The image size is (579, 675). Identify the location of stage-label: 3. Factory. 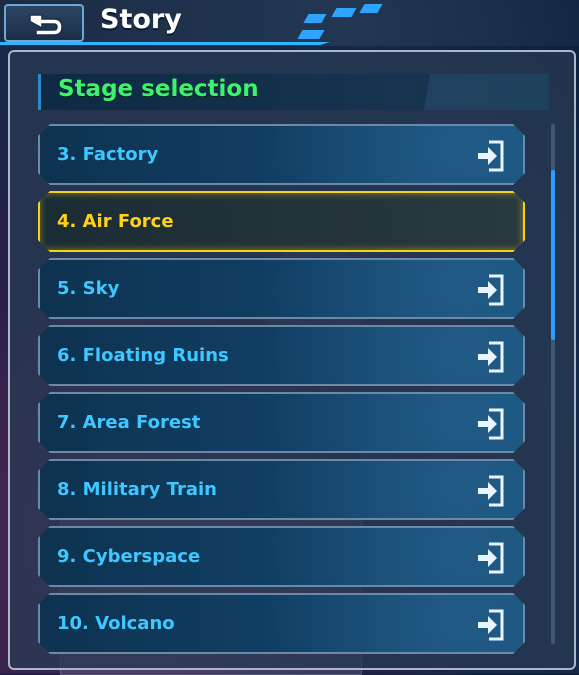
(108, 154).